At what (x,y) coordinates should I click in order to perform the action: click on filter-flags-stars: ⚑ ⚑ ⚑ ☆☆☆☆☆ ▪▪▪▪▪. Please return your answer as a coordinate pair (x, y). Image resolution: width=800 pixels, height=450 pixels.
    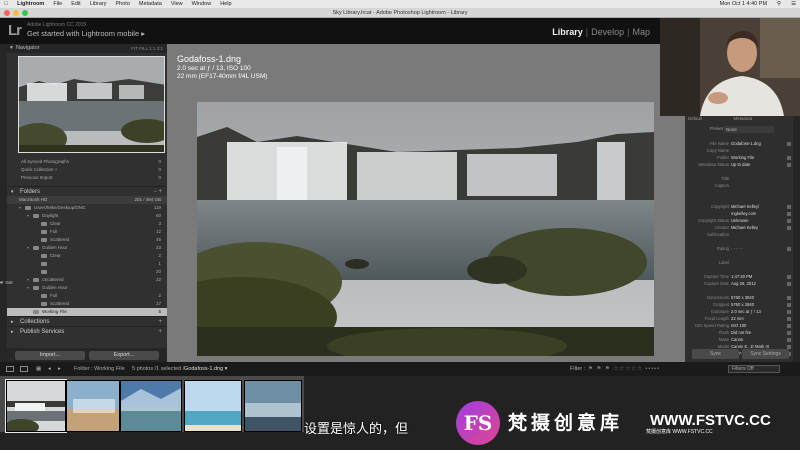
    Looking at the image, I should click on (624, 369).